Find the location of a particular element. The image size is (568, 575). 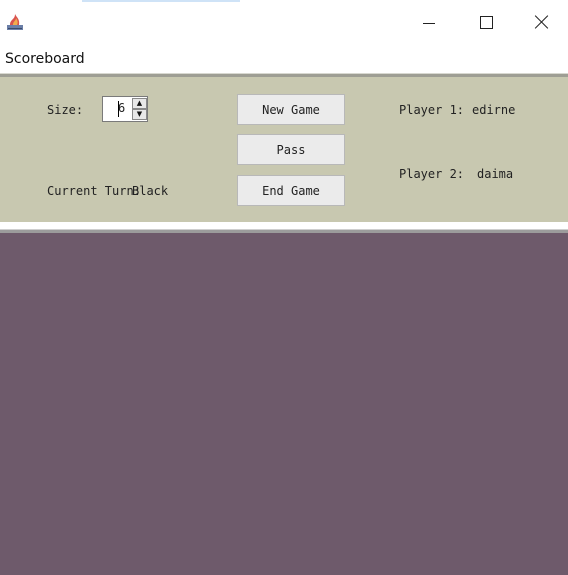

spinner-up-button: ▲ is located at coordinates (139, 103).